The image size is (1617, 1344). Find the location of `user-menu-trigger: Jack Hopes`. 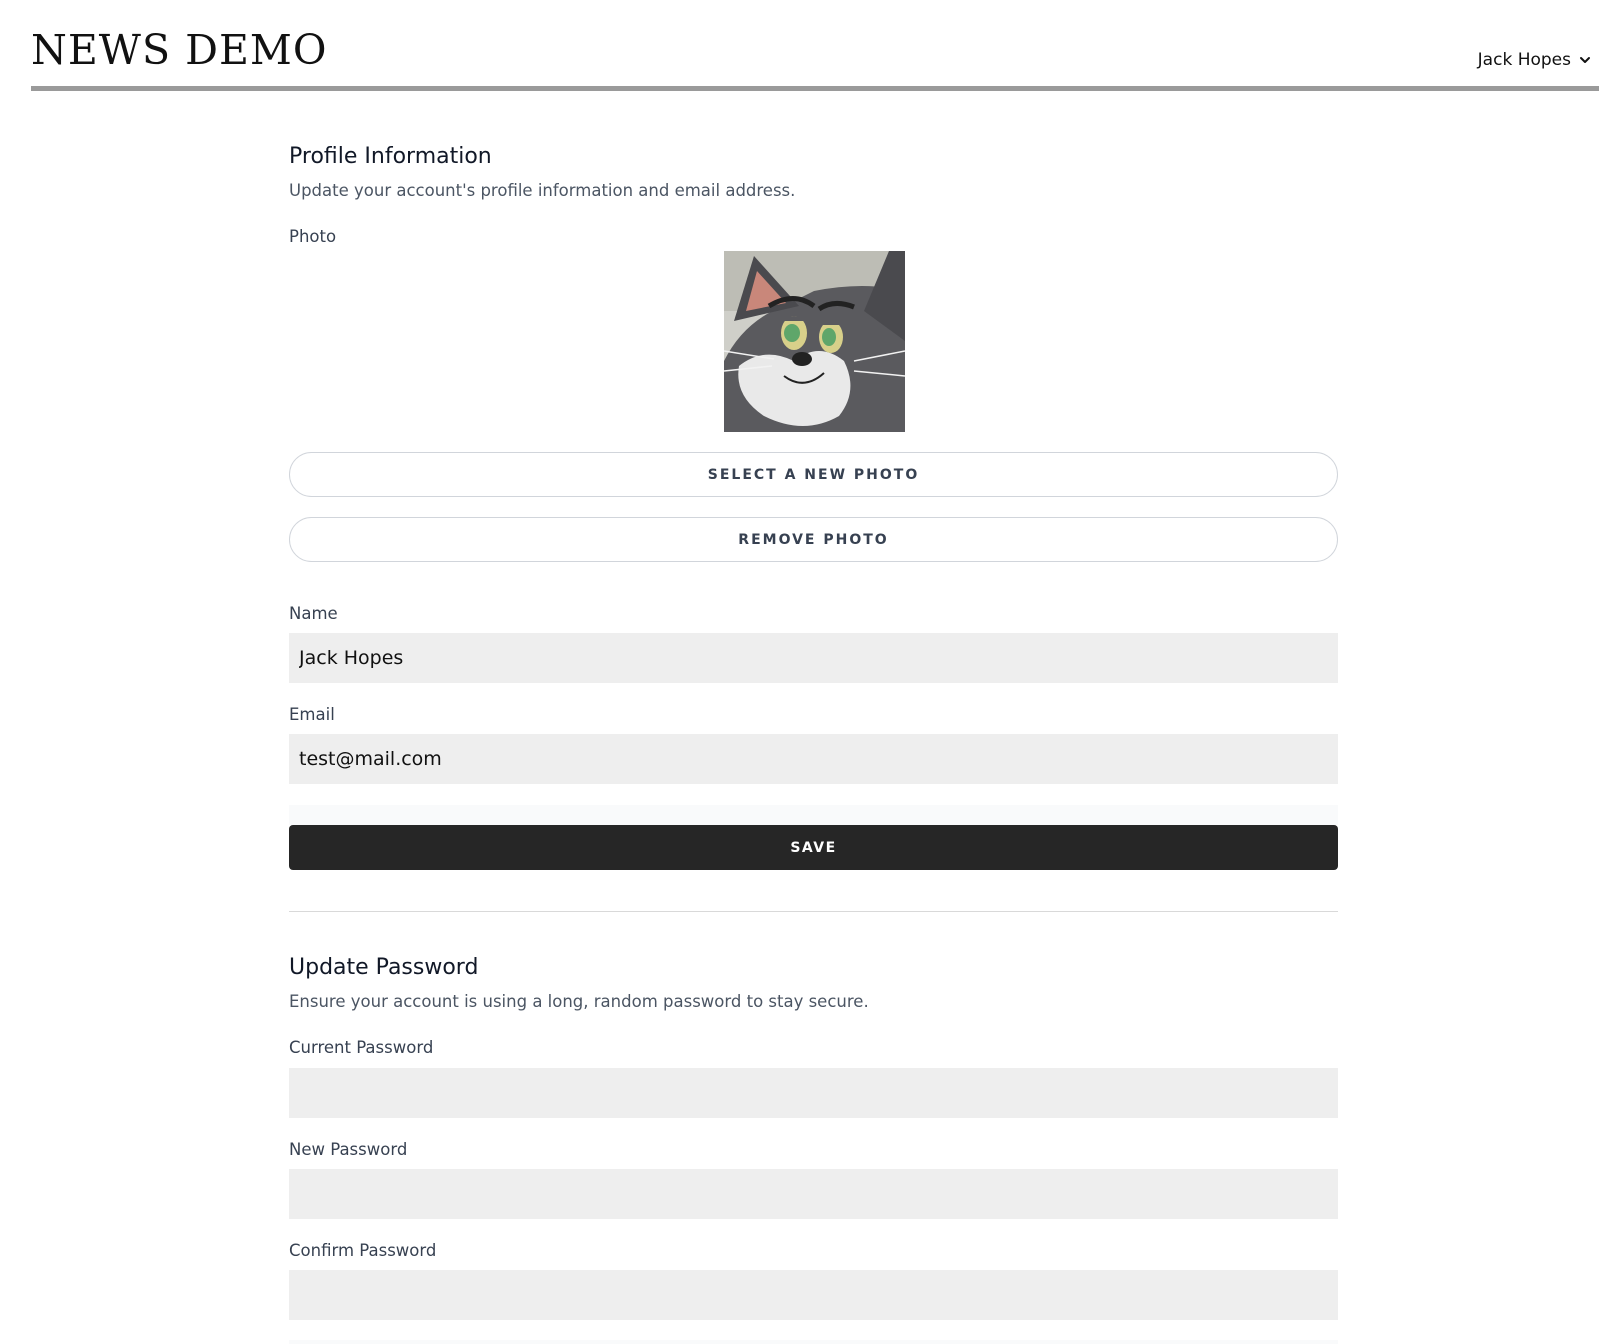

user-menu-trigger: Jack Hopes is located at coordinates (1534, 60).